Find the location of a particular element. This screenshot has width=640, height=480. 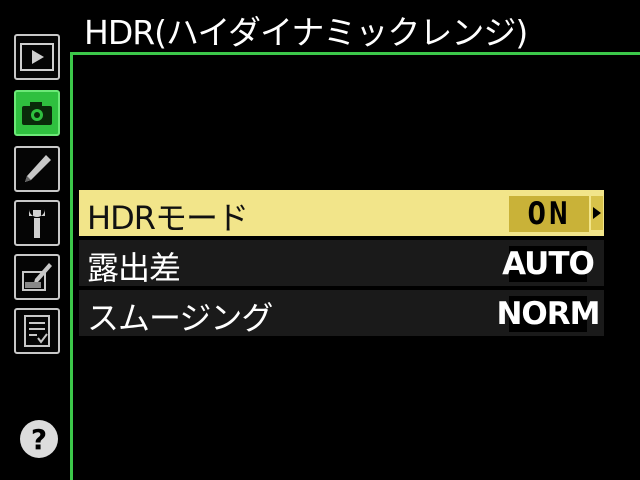

camera-icon is located at coordinates (37, 113).